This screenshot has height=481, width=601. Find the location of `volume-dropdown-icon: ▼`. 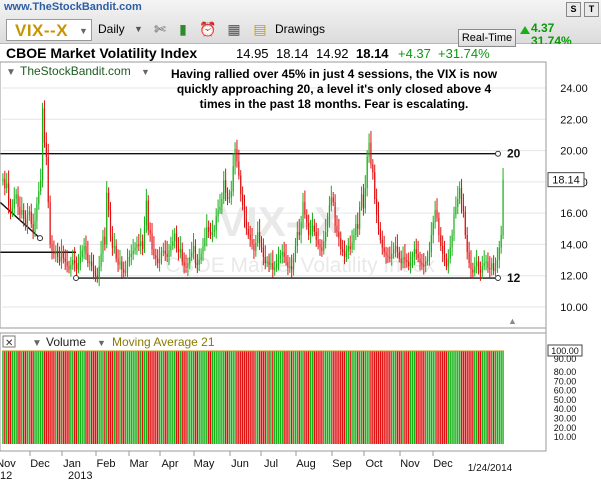

volume-dropdown-icon: ▼ is located at coordinates (101, 343).